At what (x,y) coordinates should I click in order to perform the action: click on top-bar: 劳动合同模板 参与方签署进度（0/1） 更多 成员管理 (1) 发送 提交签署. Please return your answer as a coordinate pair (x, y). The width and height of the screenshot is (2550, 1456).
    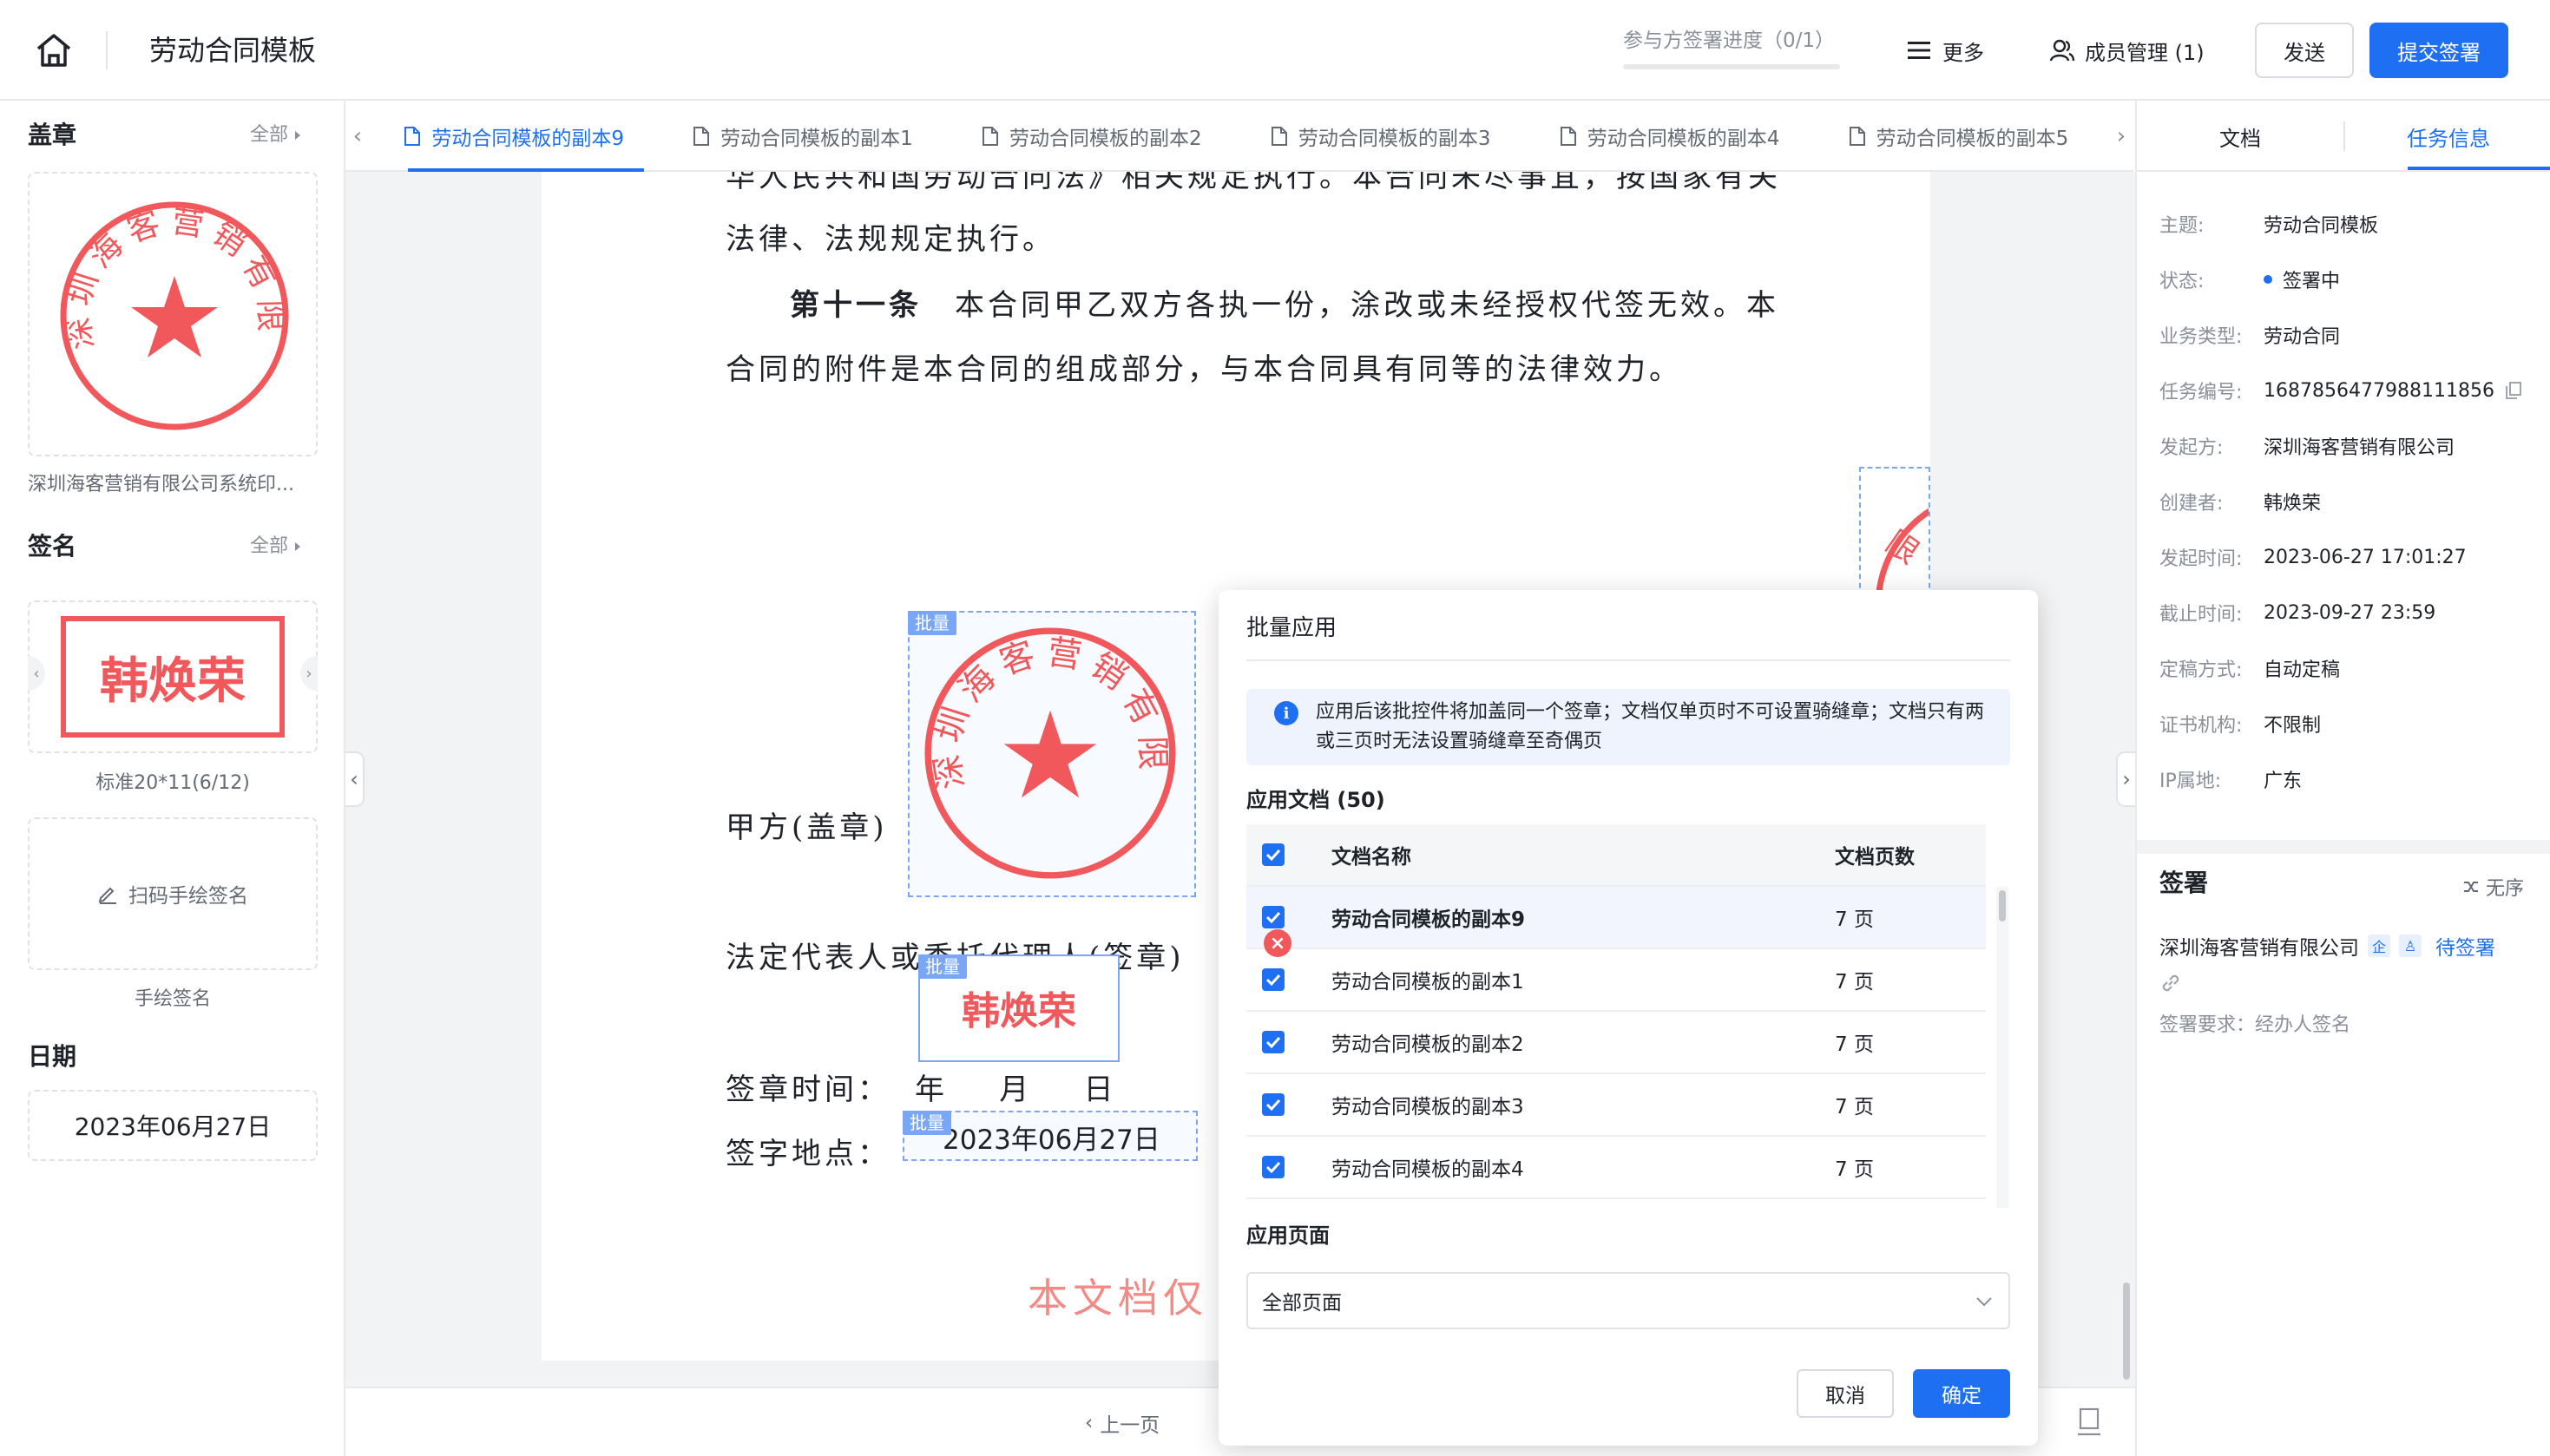
    Looking at the image, I should click on (1275, 50).